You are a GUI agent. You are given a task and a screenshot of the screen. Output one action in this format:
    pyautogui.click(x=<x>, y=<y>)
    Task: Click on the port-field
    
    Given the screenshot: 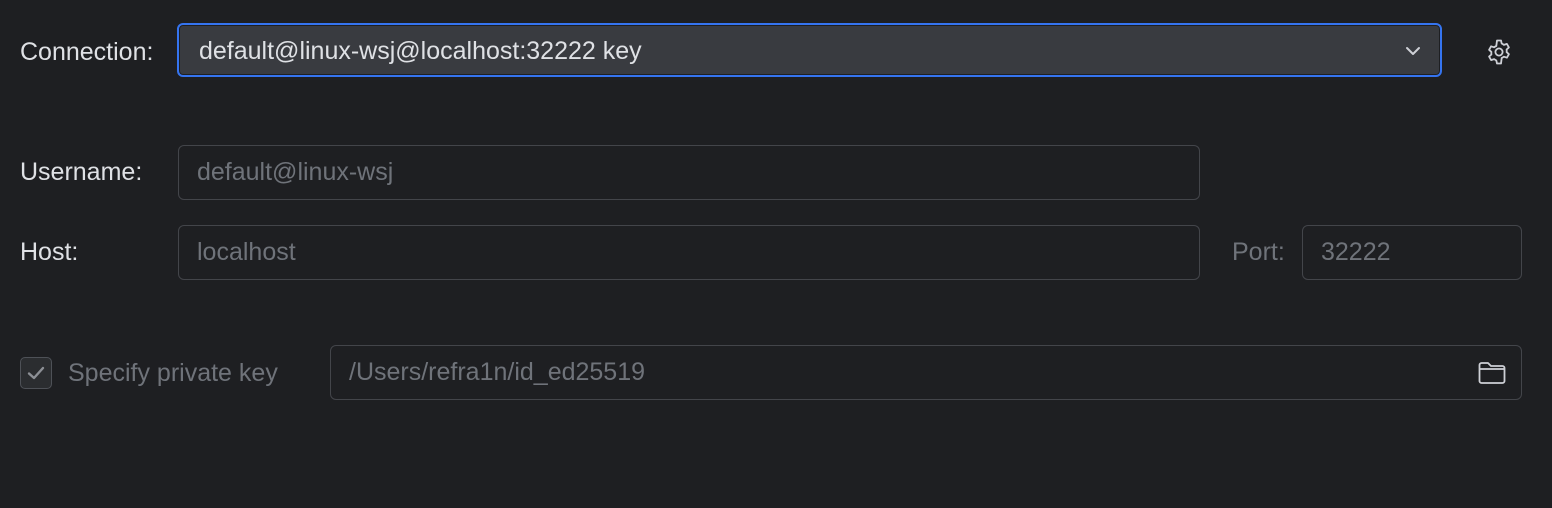 What is the action you would take?
    pyautogui.click(x=1412, y=252)
    